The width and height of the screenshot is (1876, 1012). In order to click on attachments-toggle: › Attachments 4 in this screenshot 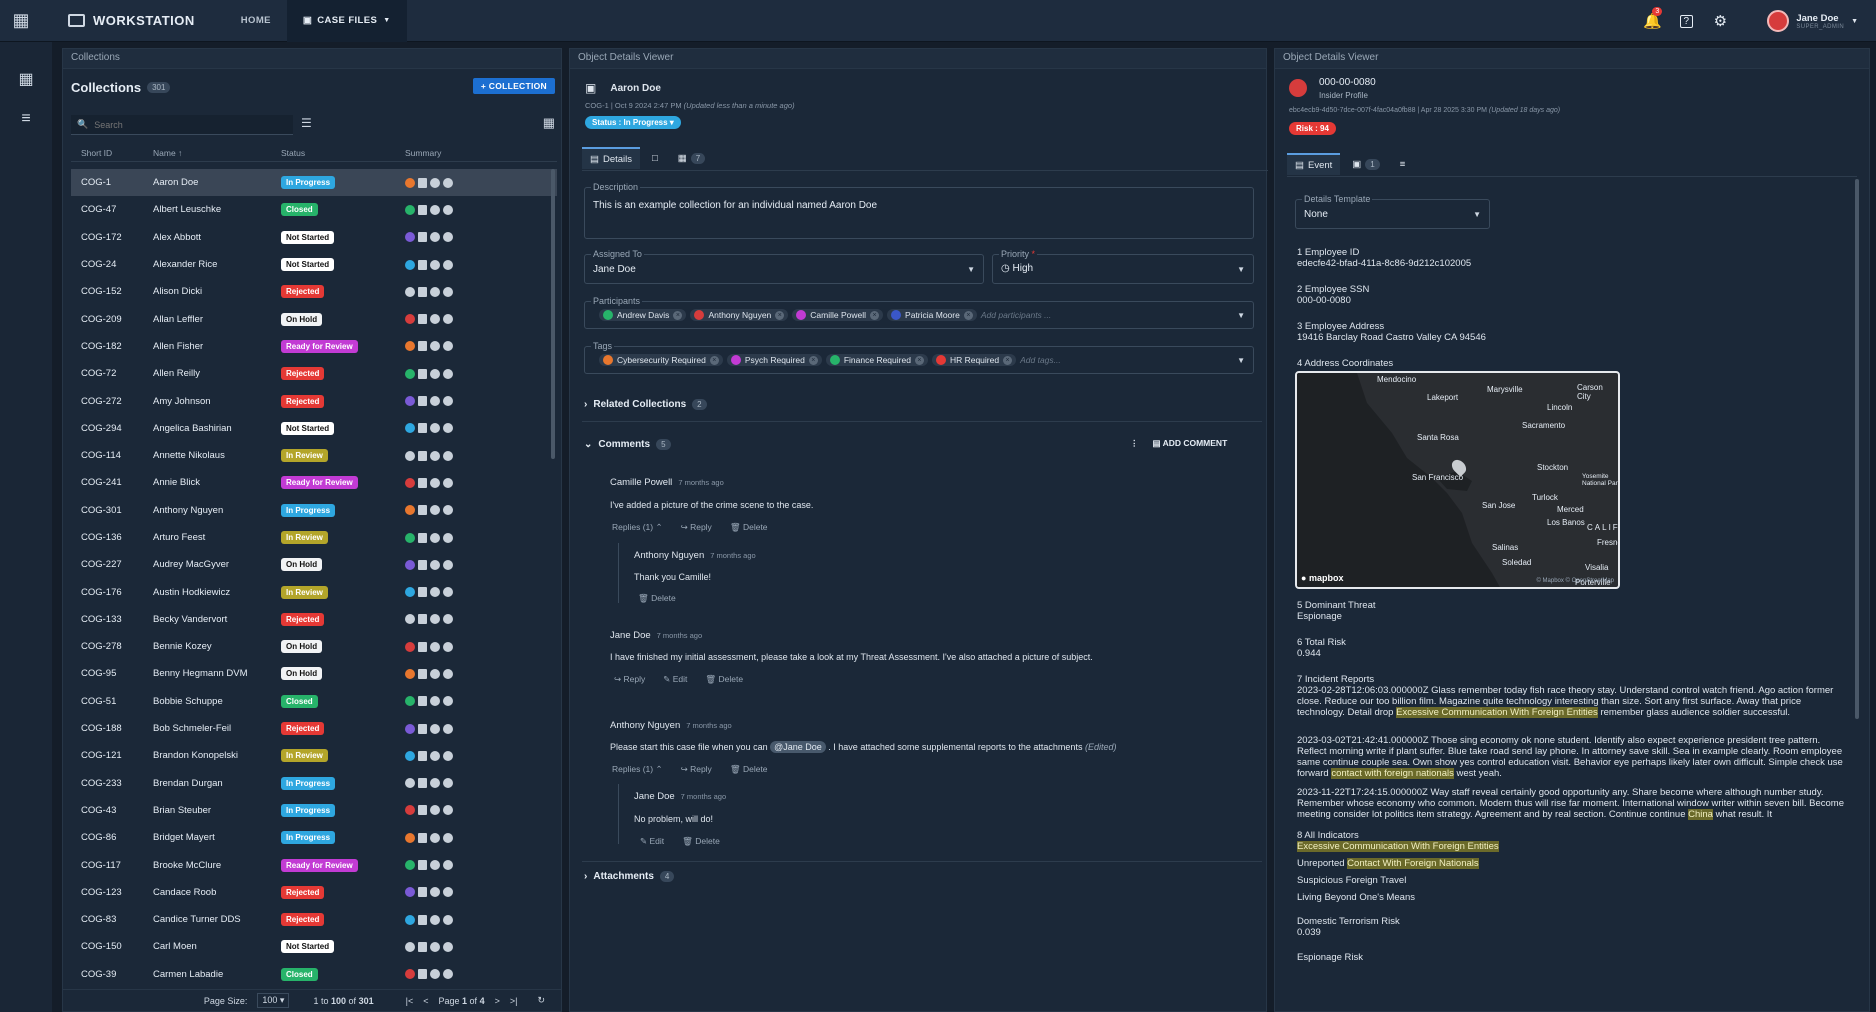, I will do `click(629, 876)`.